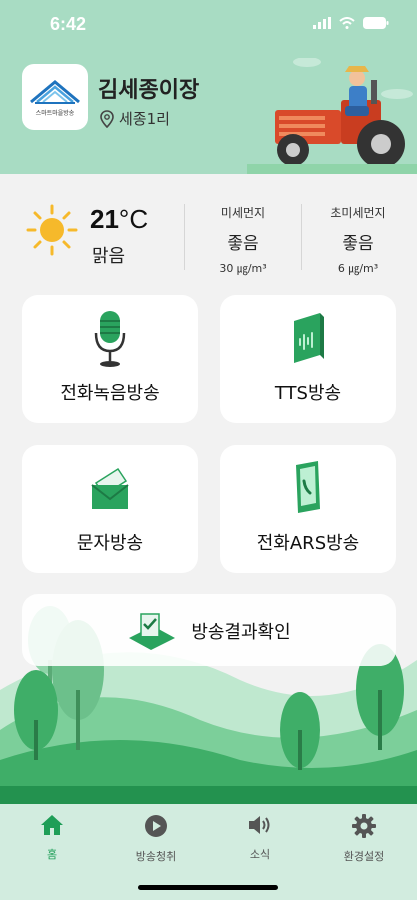  Describe the element at coordinates (364, 839) in the screenshot. I see `tab-settings: 환경설정` at that location.